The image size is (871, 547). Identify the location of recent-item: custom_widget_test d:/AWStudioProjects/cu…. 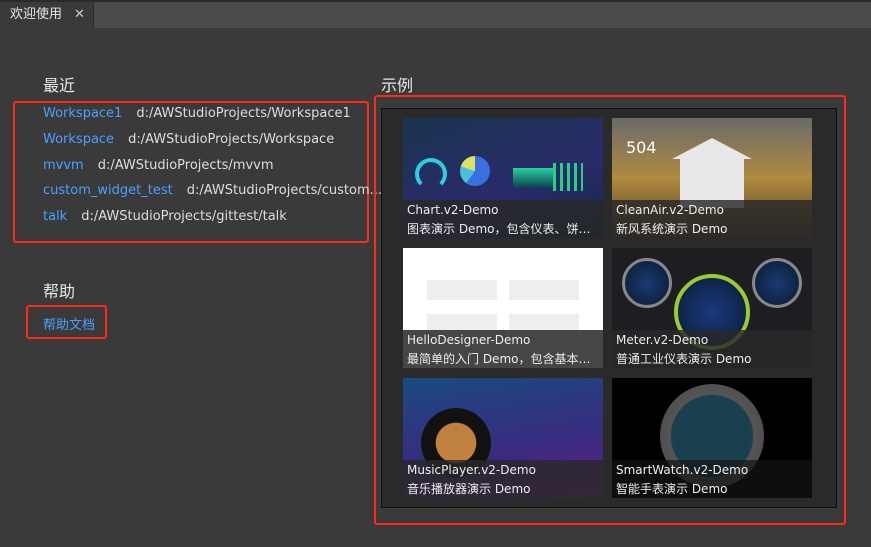
(212, 190).